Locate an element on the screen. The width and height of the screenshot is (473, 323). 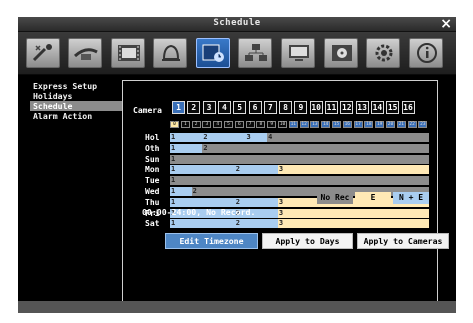
hour-button: 3 is located at coordinates (207, 124).